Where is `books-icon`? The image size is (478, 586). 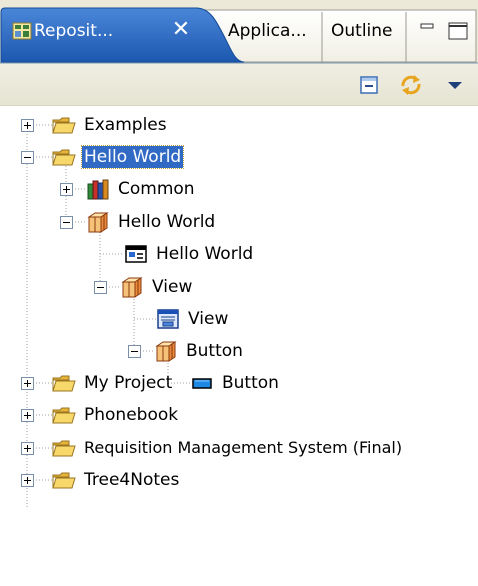
books-icon is located at coordinates (98, 189).